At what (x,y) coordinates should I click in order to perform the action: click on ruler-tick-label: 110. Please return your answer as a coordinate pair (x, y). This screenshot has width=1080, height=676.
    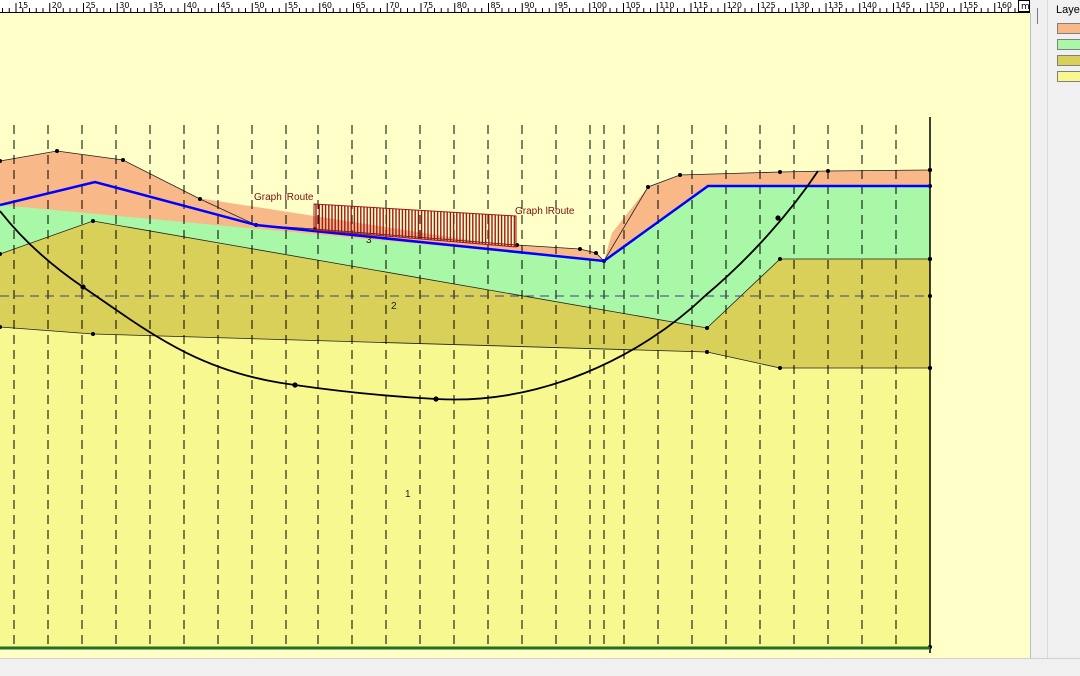
    Looking at the image, I should click on (666, 5).